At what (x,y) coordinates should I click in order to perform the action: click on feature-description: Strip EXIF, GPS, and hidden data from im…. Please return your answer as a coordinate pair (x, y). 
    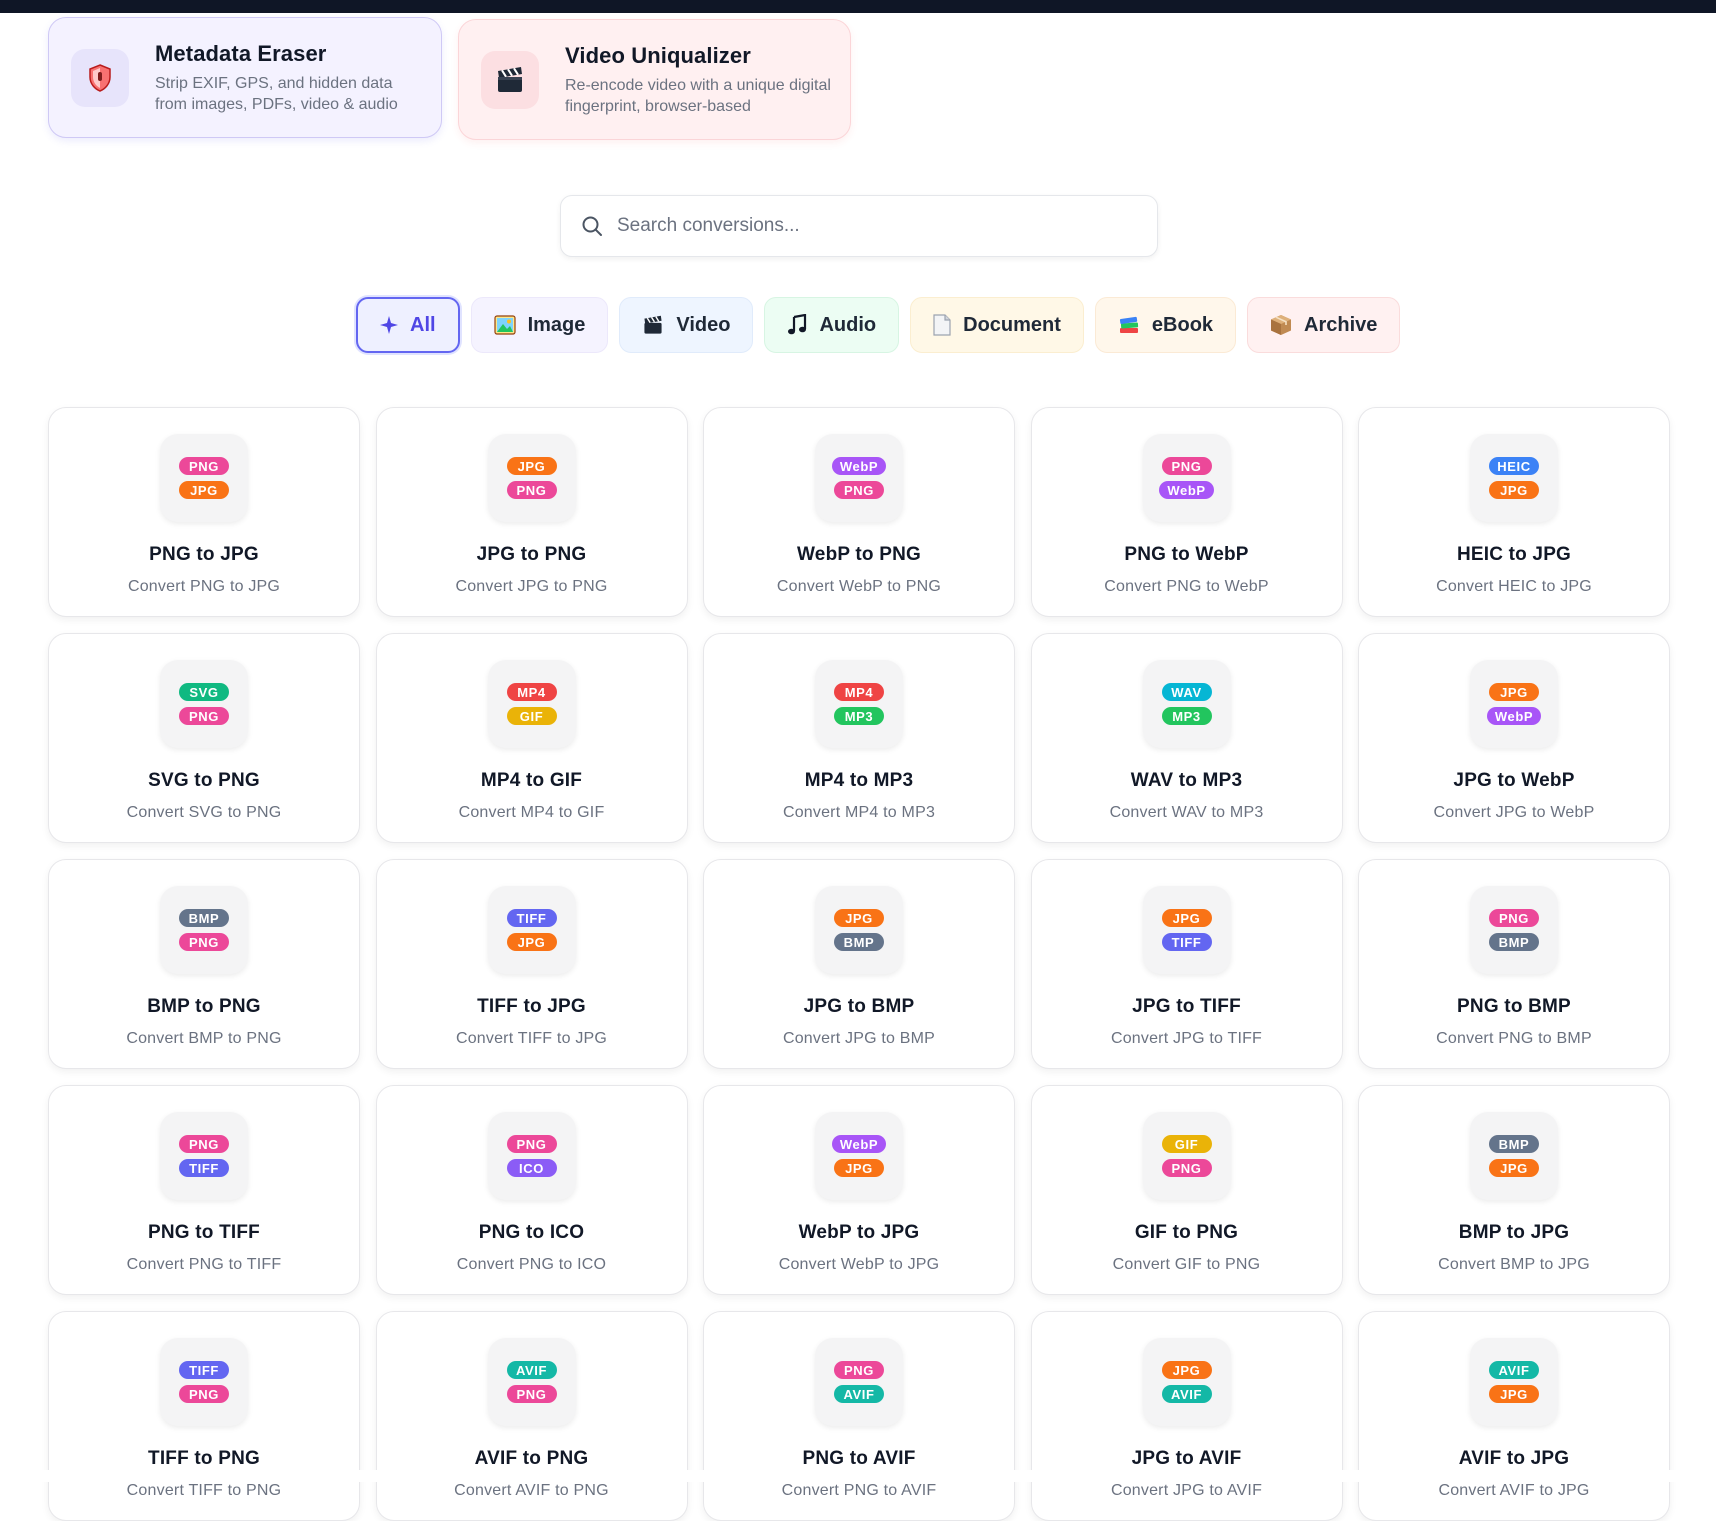
    Looking at the image, I should click on (276, 93).